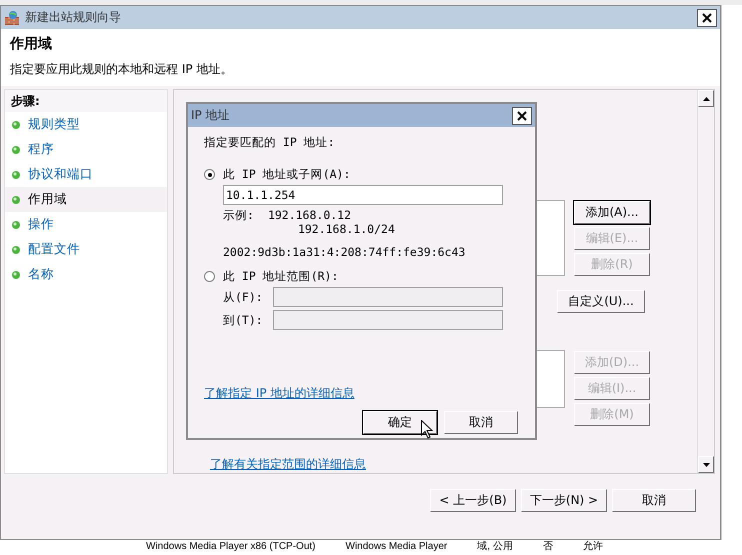  I want to click on table-cell-text: 否, so click(547, 547).